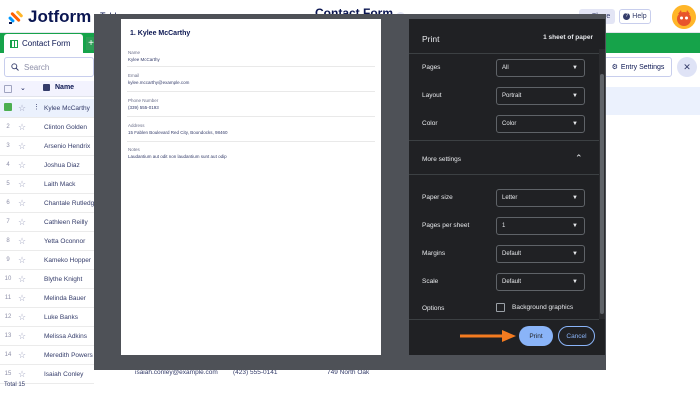 The image size is (700, 394). Describe the element at coordinates (159, 82) in the screenshot. I see `preview-field-value: kylee.mccarthy@example.com` at that location.